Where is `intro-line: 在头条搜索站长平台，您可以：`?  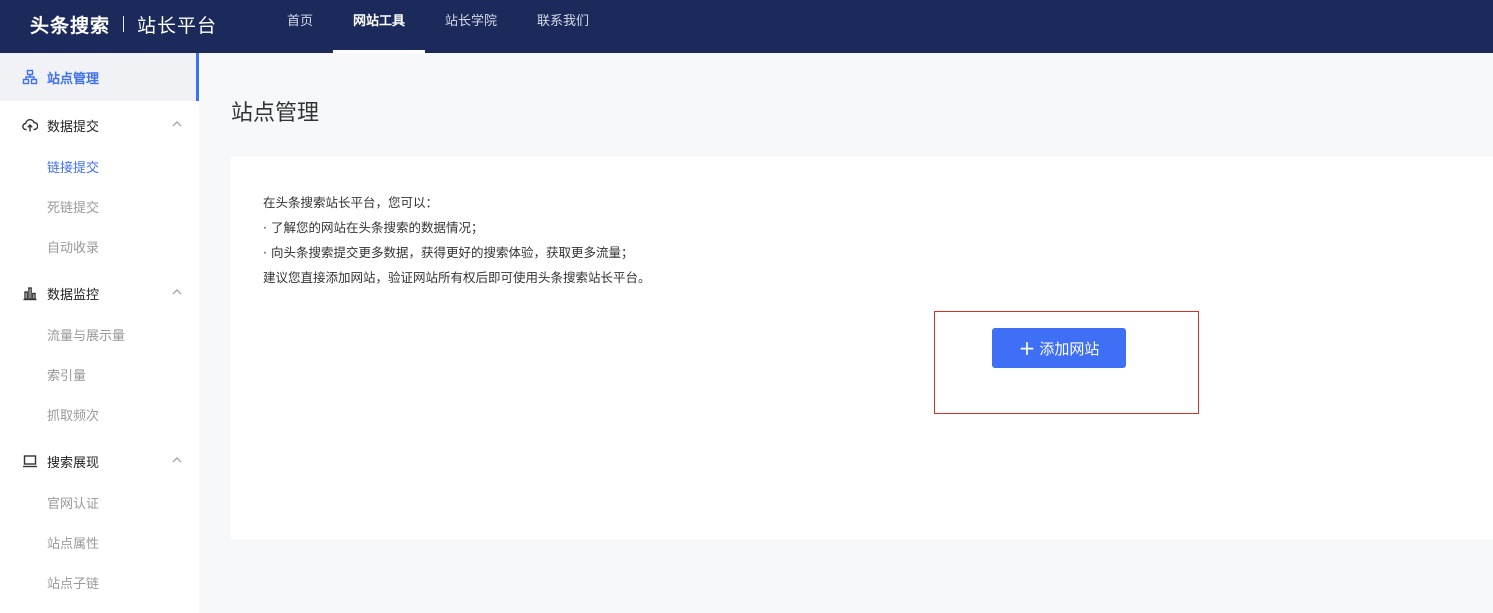
intro-line: 在头条搜索站长平台，您可以： is located at coordinates (351, 202).